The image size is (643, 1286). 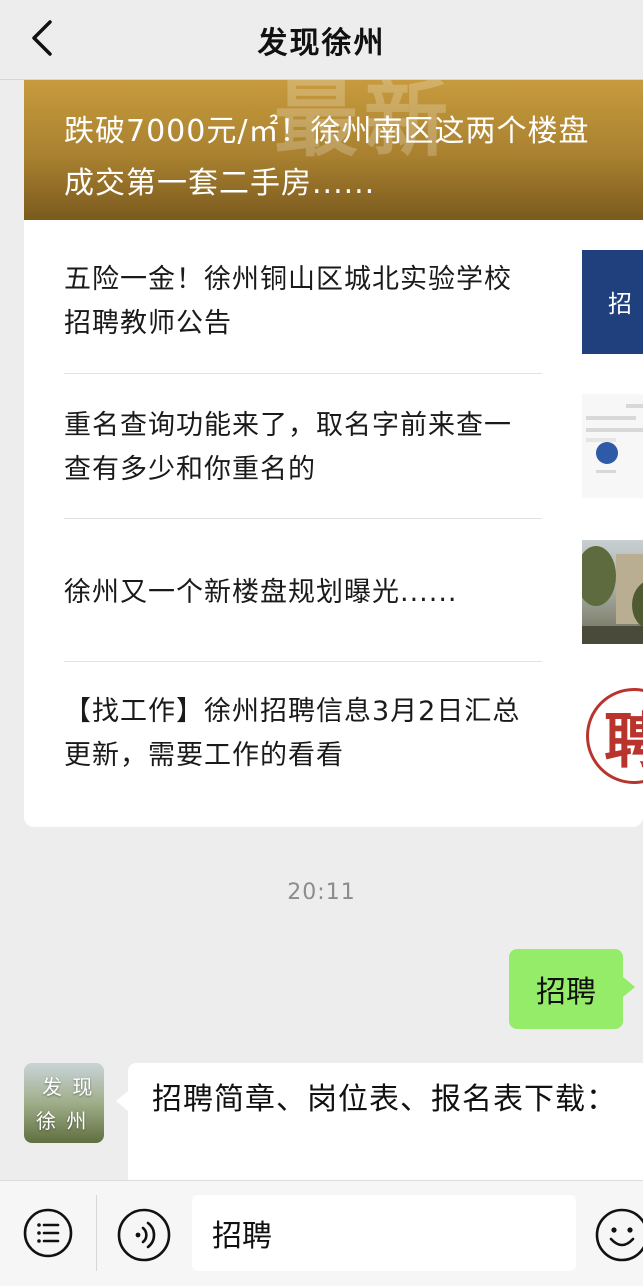 I want to click on article-thumbnail: 招 聘, so click(x=612, y=302).